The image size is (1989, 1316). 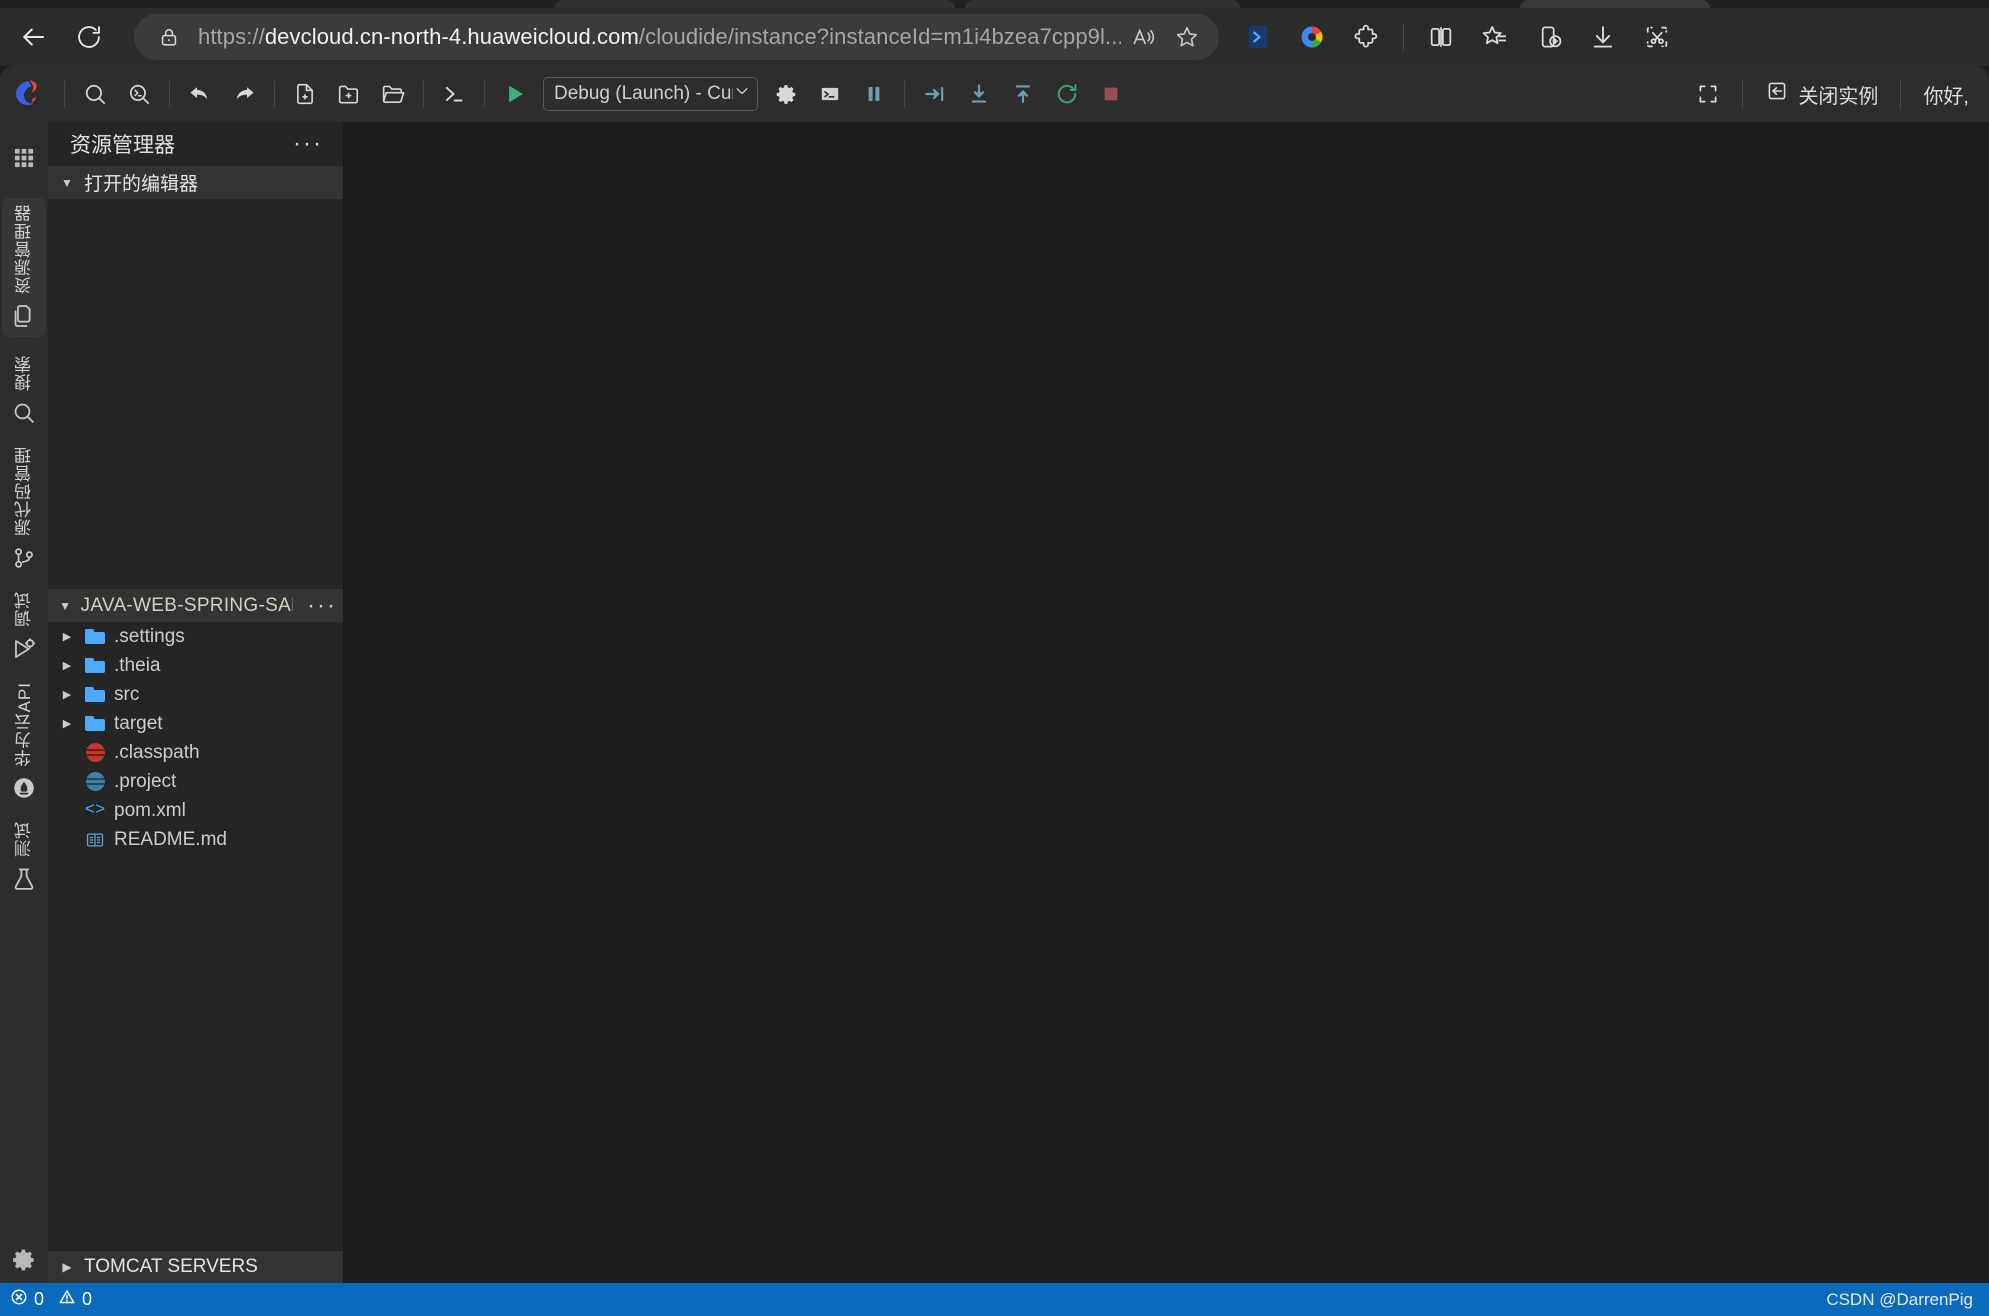 I want to click on error-icon, so click(x=19, y=1299).